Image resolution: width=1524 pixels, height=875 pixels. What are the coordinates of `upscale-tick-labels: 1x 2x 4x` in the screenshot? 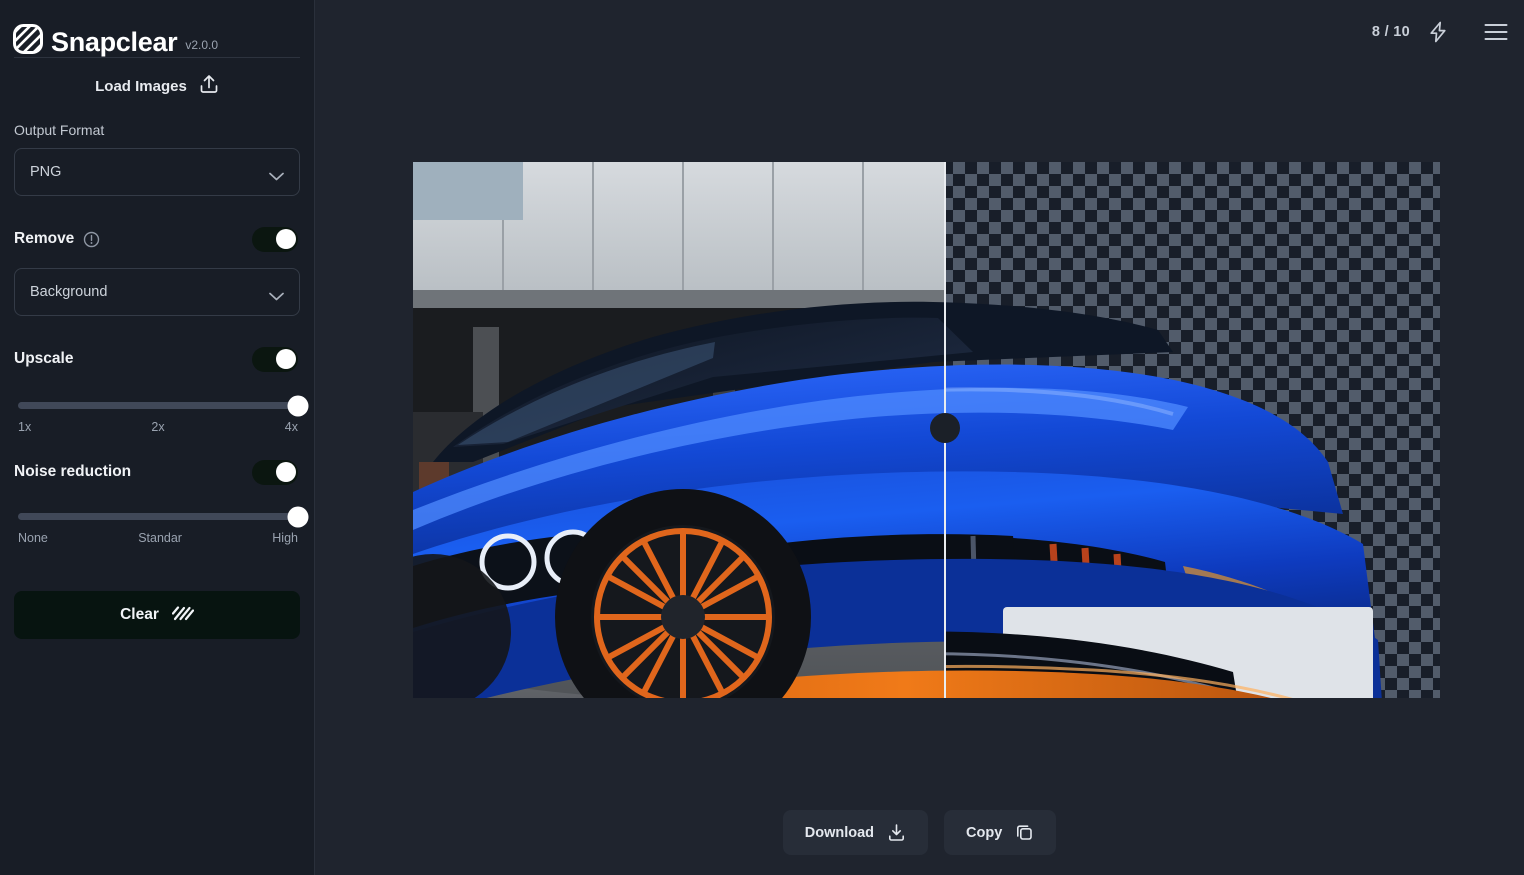 It's located at (158, 427).